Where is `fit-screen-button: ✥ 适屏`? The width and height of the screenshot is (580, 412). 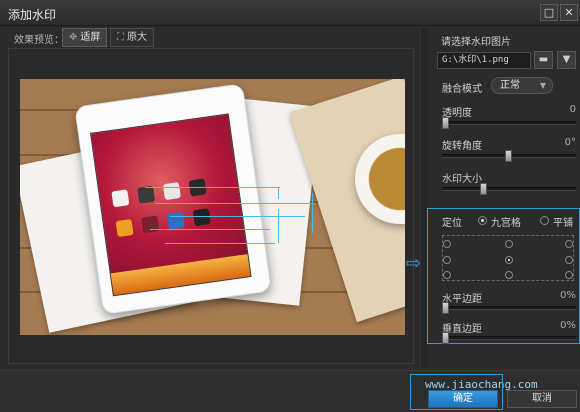
fit-screen-button: ✥ 适屏 is located at coordinates (85, 37).